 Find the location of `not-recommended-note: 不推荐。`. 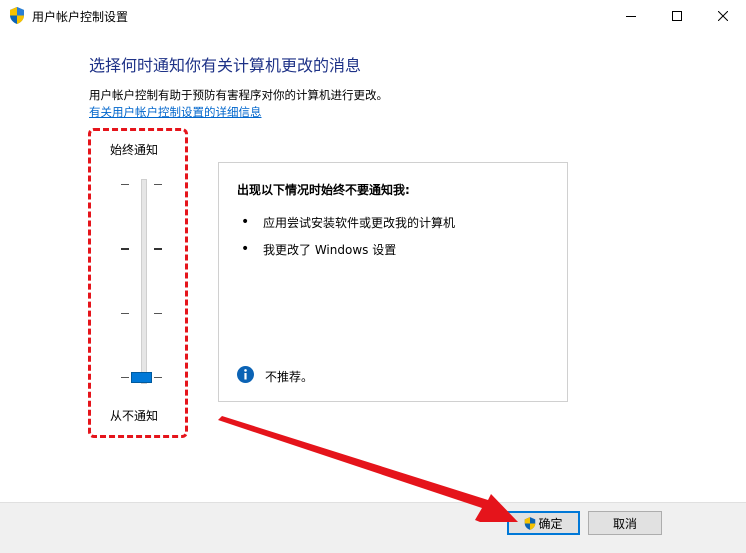

not-recommended-note: 不推荐。 is located at coordinates (289, 377).